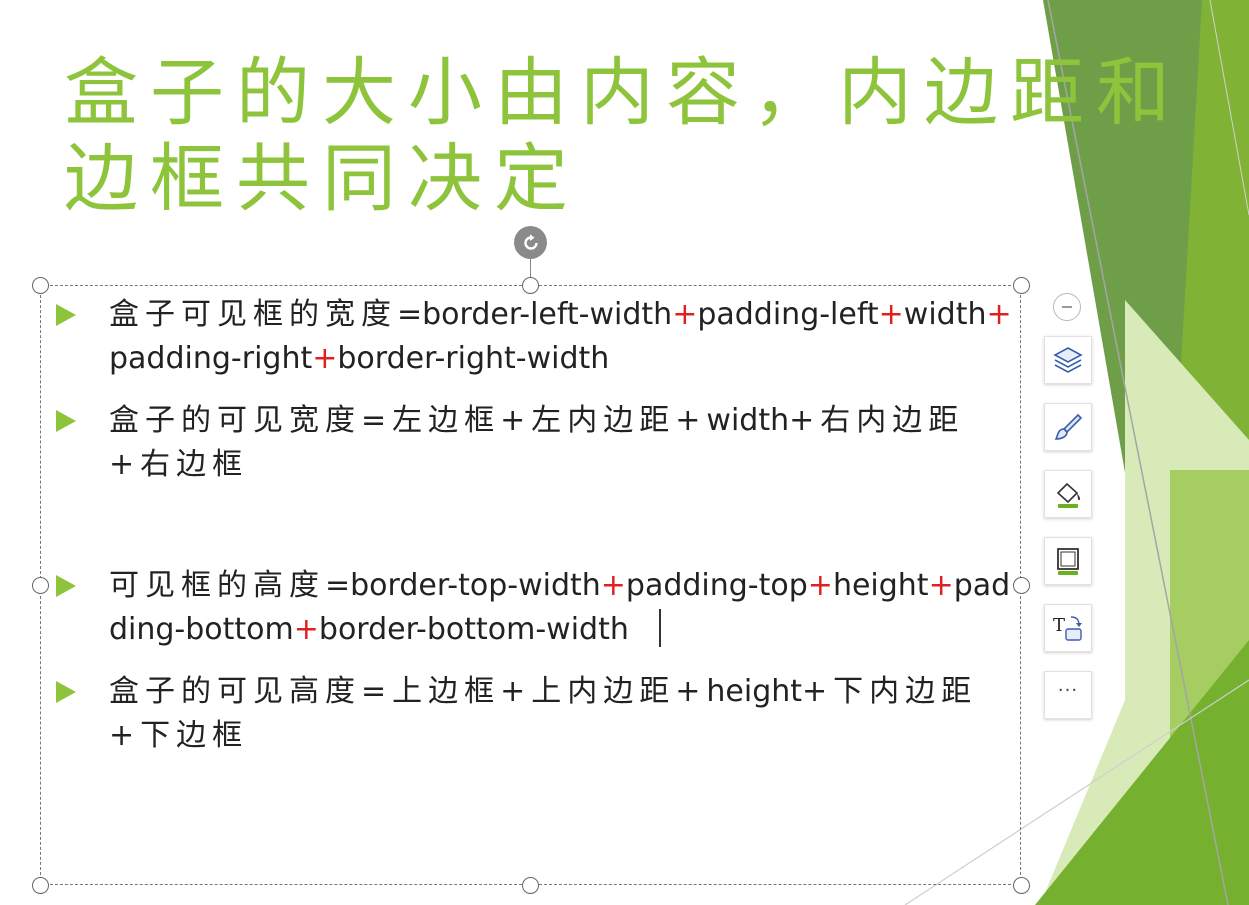 The height and width of the screenshot is (905, 1249). I want to click on brush-icon, so click(1068, 426).